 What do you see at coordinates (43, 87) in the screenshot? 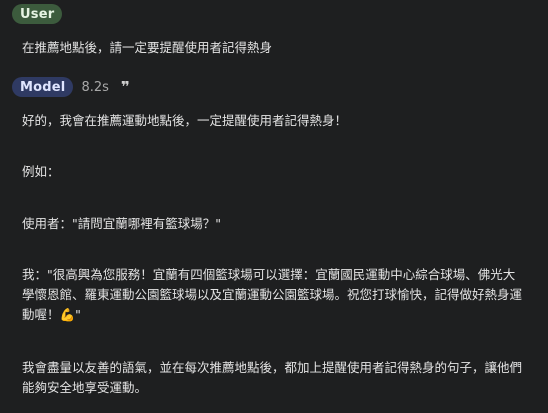
I see `model-role-chip: Model` at bounding box center [43, 87].